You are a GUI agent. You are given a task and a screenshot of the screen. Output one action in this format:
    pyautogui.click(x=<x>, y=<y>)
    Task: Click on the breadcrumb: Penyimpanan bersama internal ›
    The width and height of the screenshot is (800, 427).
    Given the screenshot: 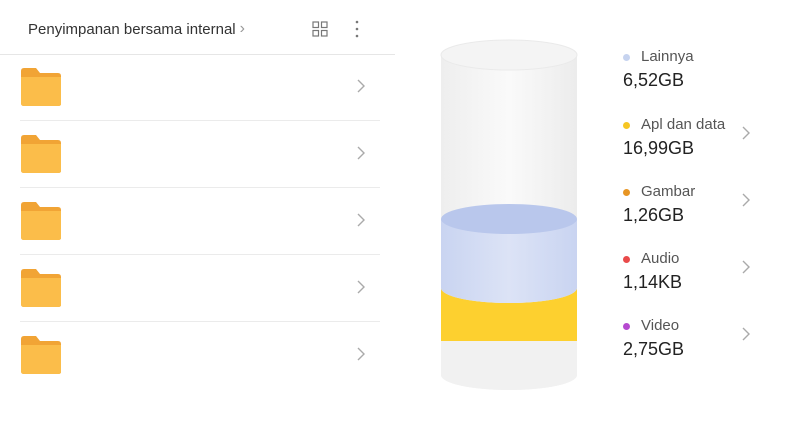 What is the action you would take?
    pyautogui.click(x=136, y=29)
    